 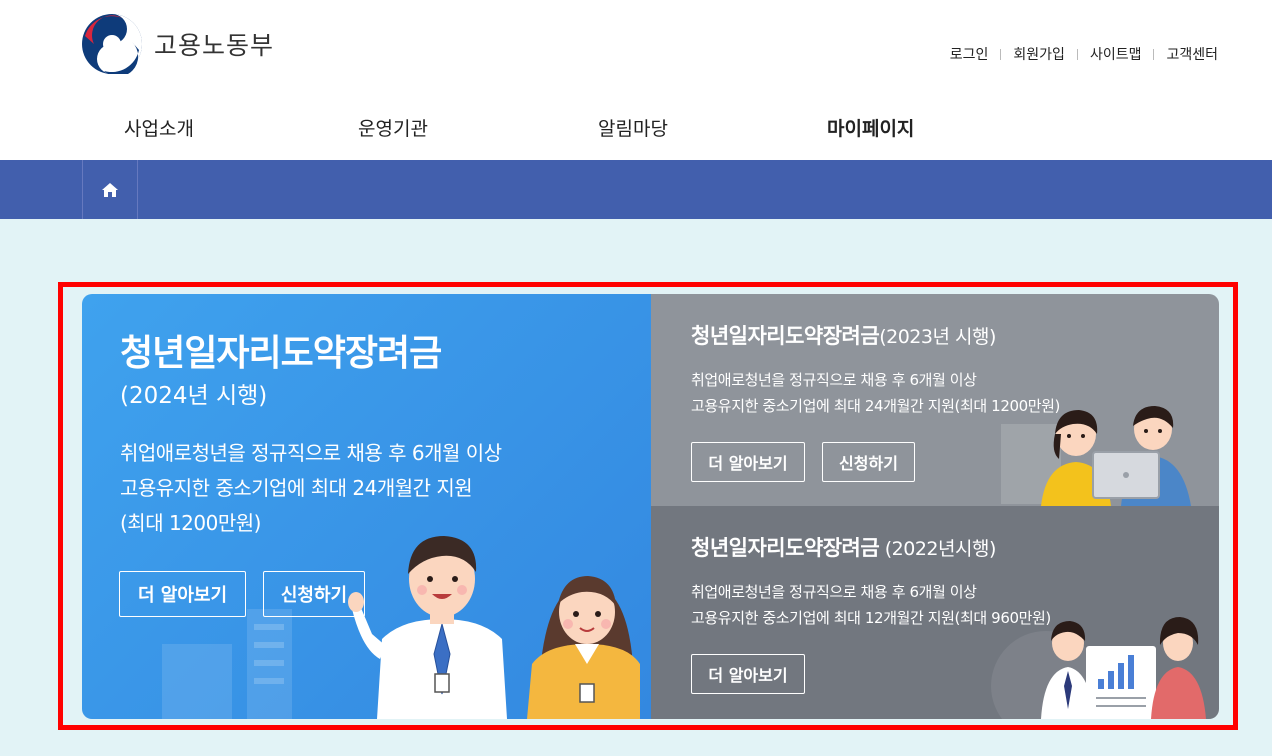 I want to click on main-navigation: 사업소개 운영기관 알림마당 마이페이지, so click(x=636, y=128).